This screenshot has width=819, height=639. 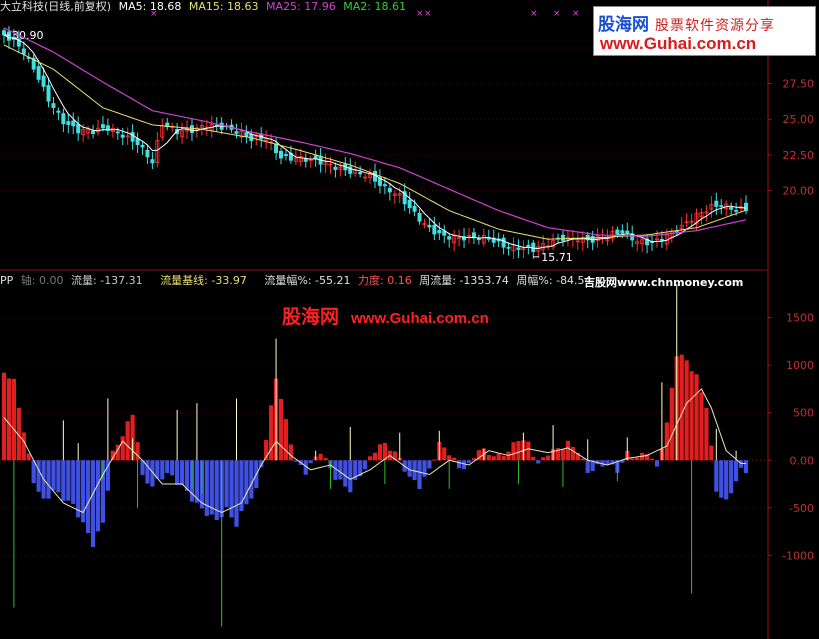 I want to click on indicator-tick-label: 1500, so click(x=800, y=318).